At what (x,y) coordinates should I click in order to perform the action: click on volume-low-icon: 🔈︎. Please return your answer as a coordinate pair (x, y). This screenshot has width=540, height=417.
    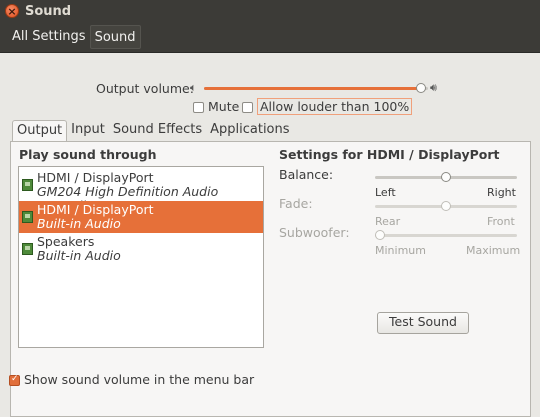
    Looking at the image, I should click on (193, 87).